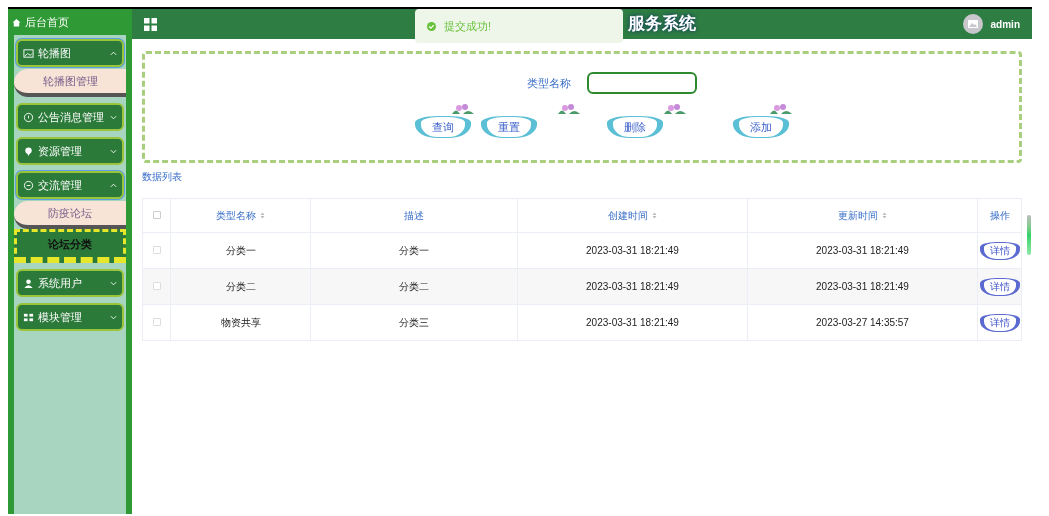  I want to click on info-icon, so click(28, 117).